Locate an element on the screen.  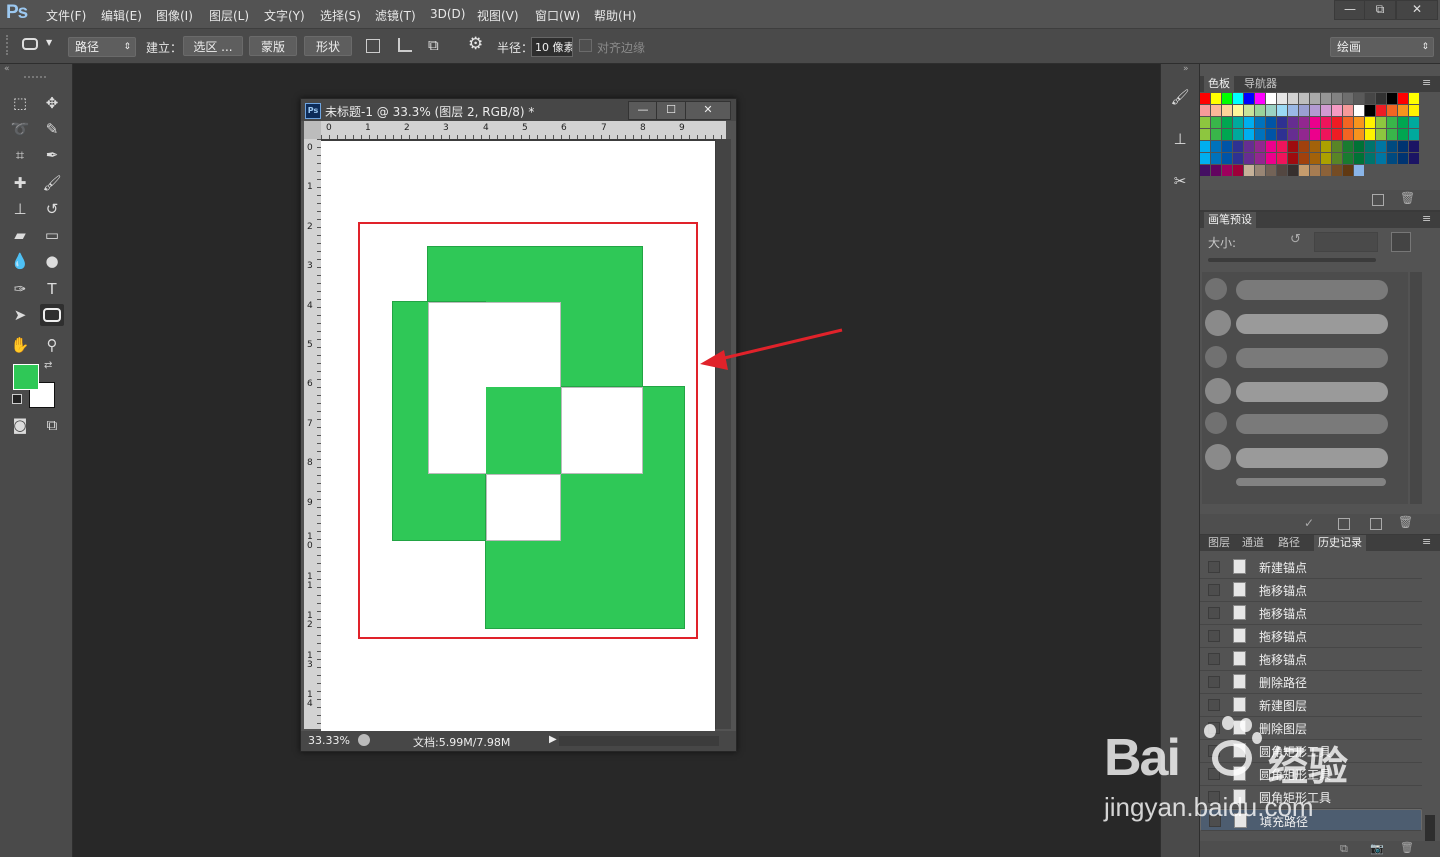
camera-icon: 📷 is located at coordinates (1377, 848).